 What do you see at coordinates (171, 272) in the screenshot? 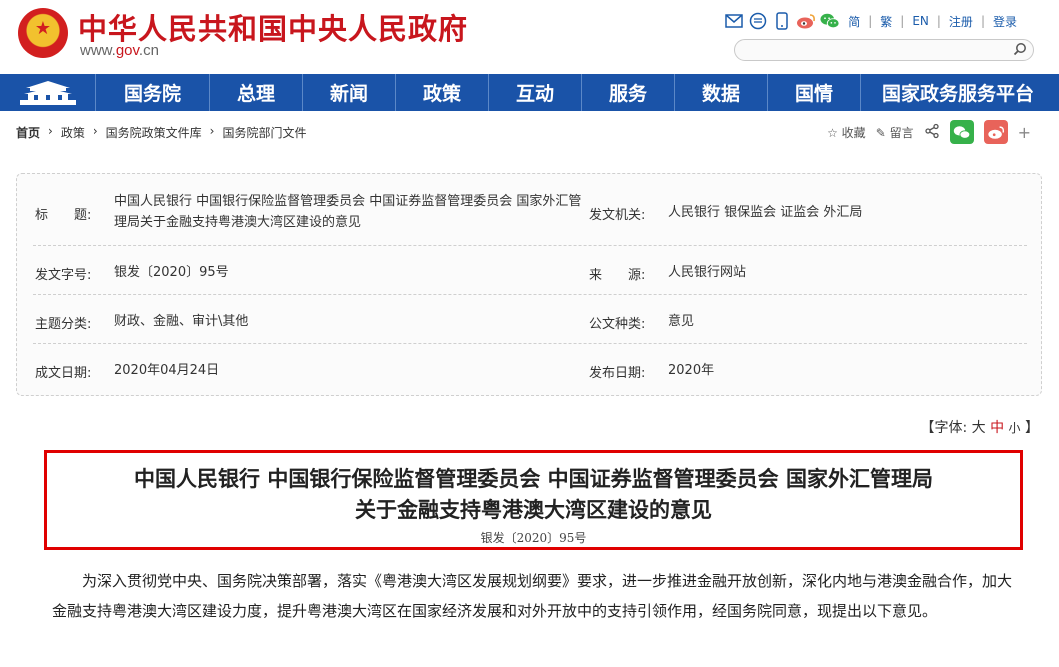
I see `docno-value: 银发〔2020〕95号` at bounding box center [171, 272].